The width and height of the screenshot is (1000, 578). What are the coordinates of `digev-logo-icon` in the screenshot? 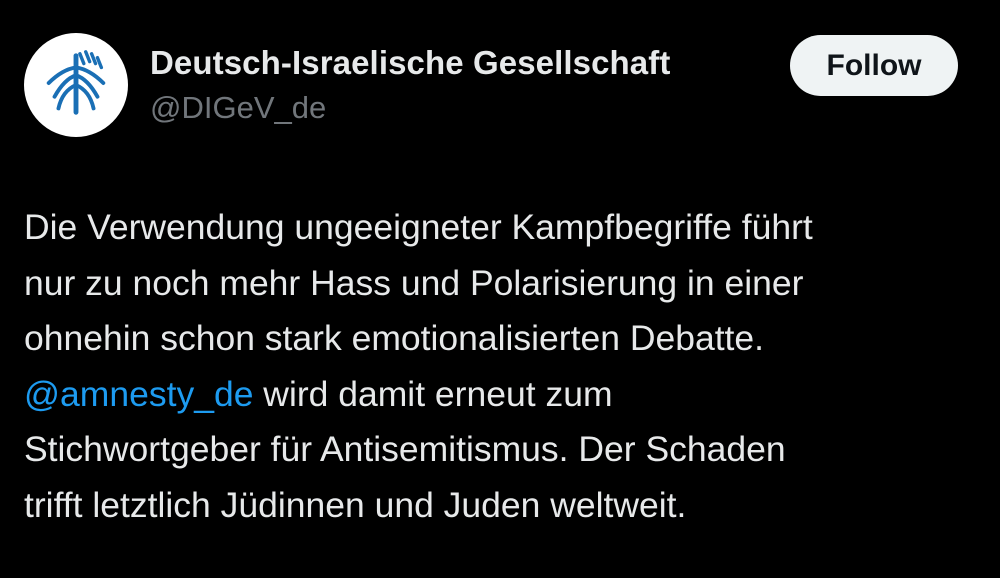 It's located at (76, 82).